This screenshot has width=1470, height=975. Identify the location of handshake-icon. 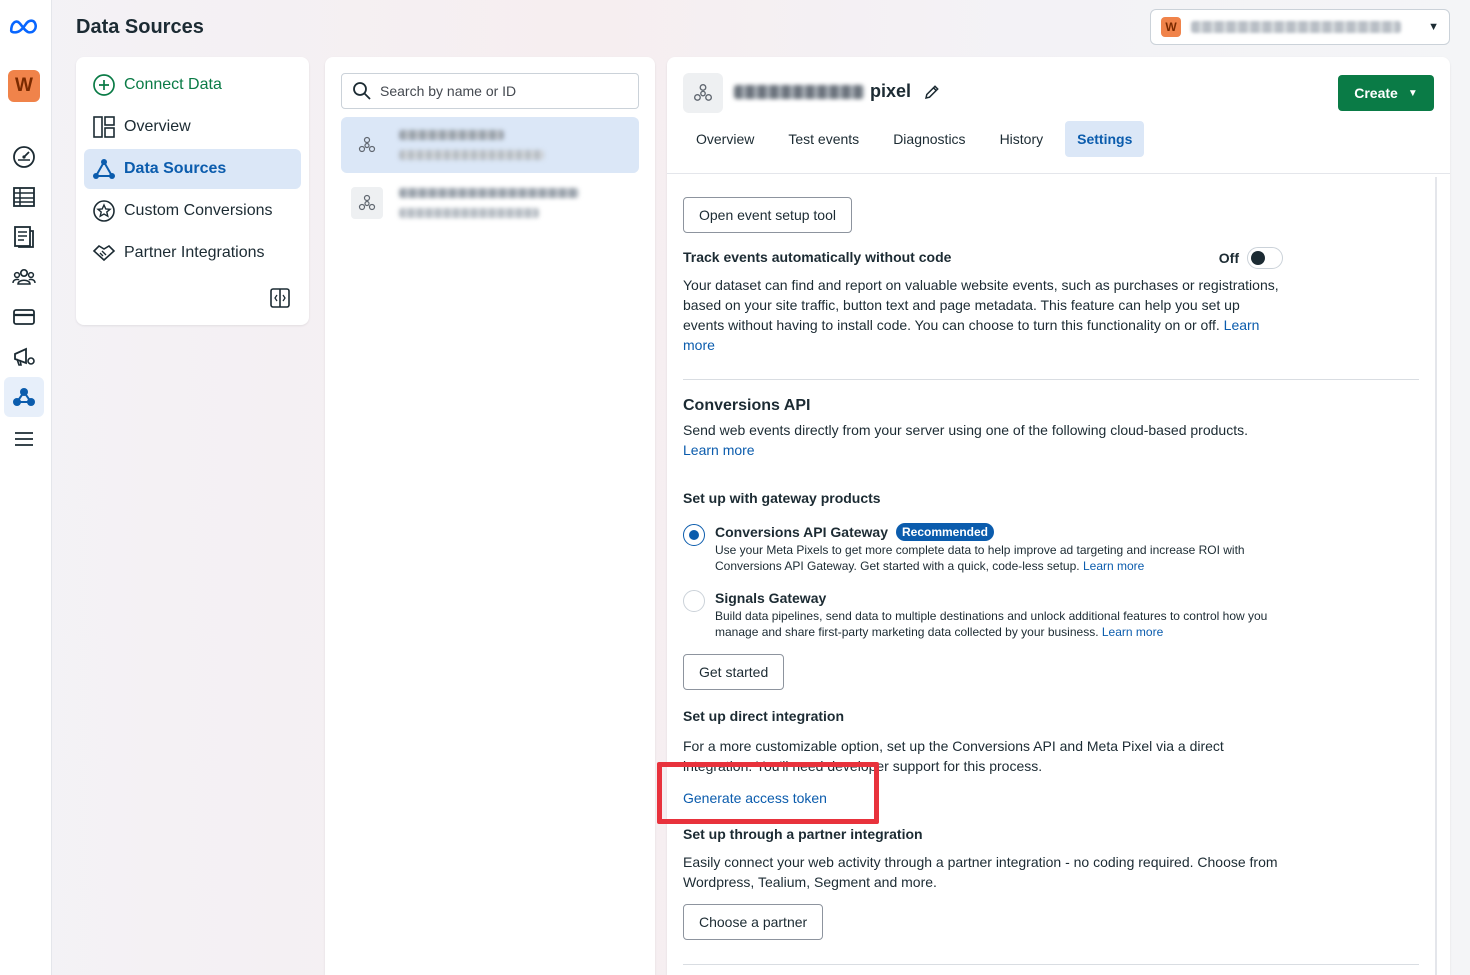
(104, 253).